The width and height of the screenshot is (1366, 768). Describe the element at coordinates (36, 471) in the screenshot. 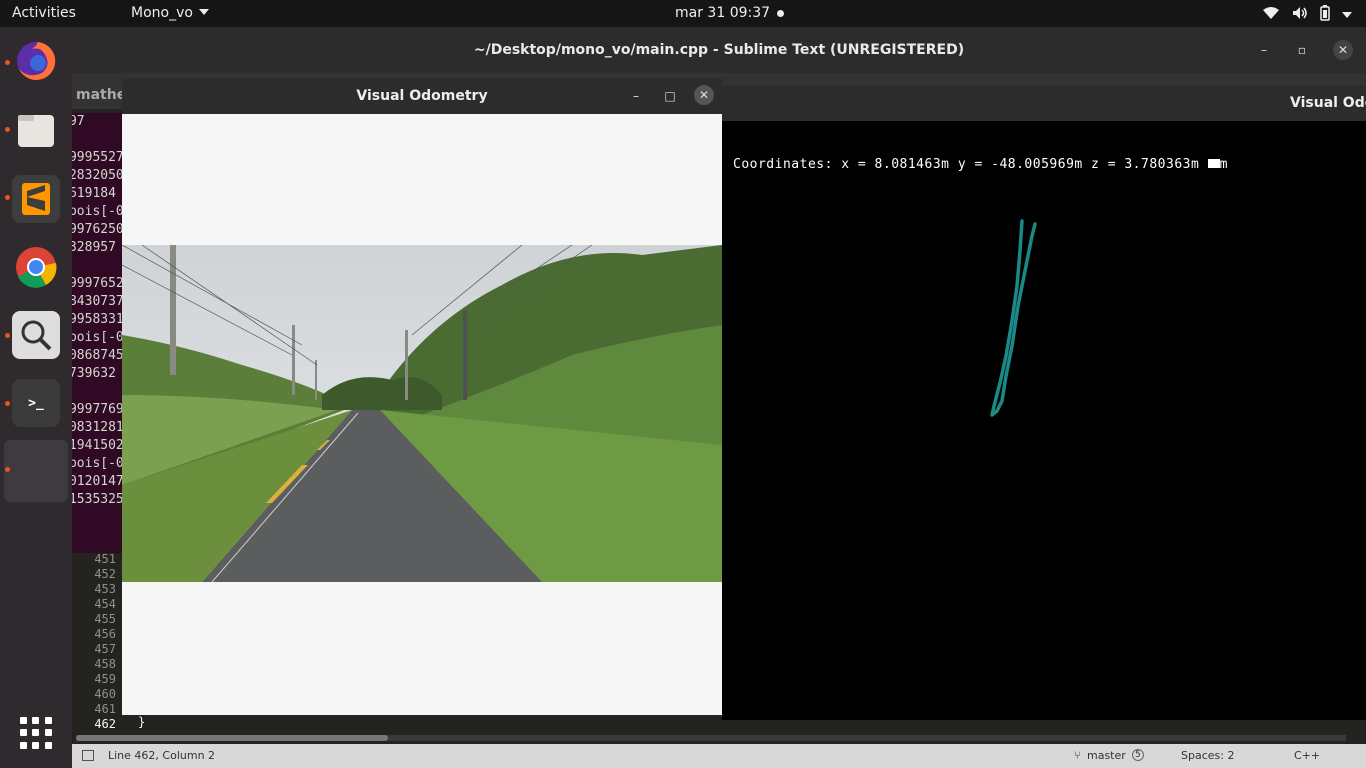

I see `dock-selected-slot` at that location.